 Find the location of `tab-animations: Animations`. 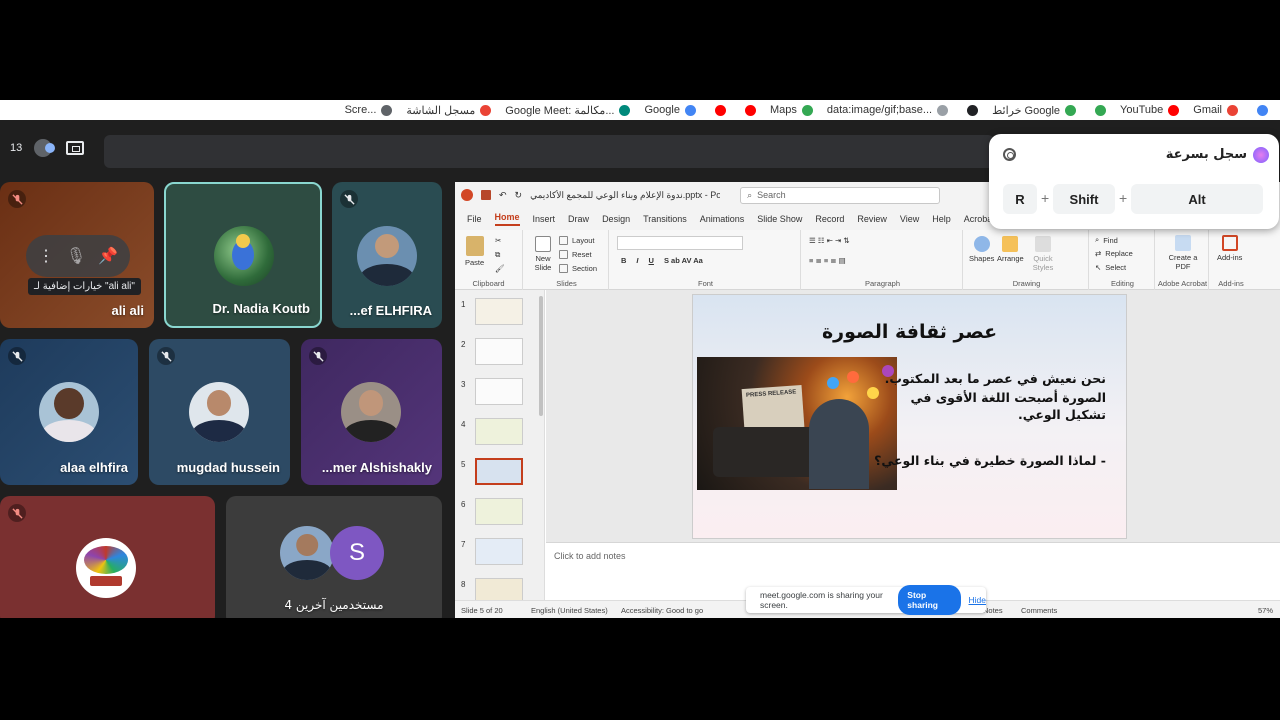

tab-animations: Animations is located at coordinates (722, 219).